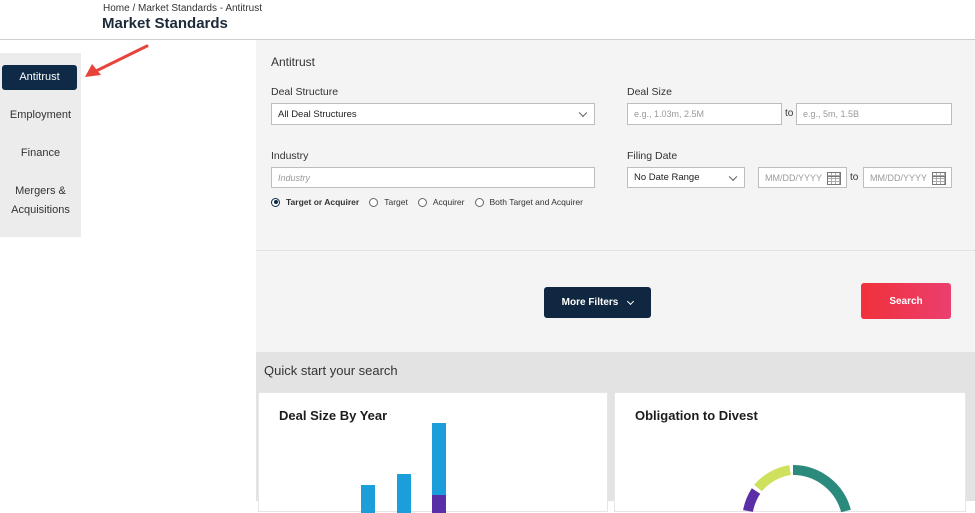  What do you see at coordinates (790, 452) in the screenshot?
I see `obligation-to-divest-card: Obligation to Divest` at bounding box center [790, 452].